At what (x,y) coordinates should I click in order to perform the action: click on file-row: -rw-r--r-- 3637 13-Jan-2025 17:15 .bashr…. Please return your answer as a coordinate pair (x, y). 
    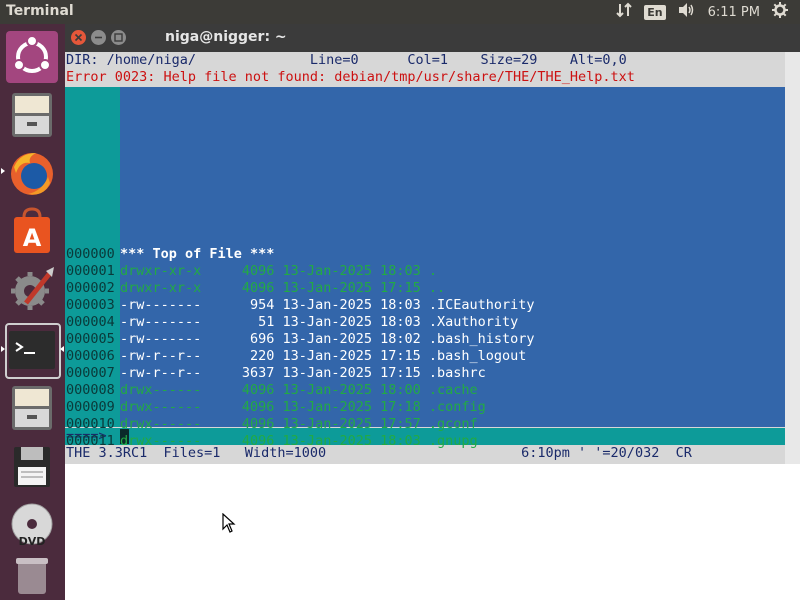
    Looking at the image, I should click on (303, 373).